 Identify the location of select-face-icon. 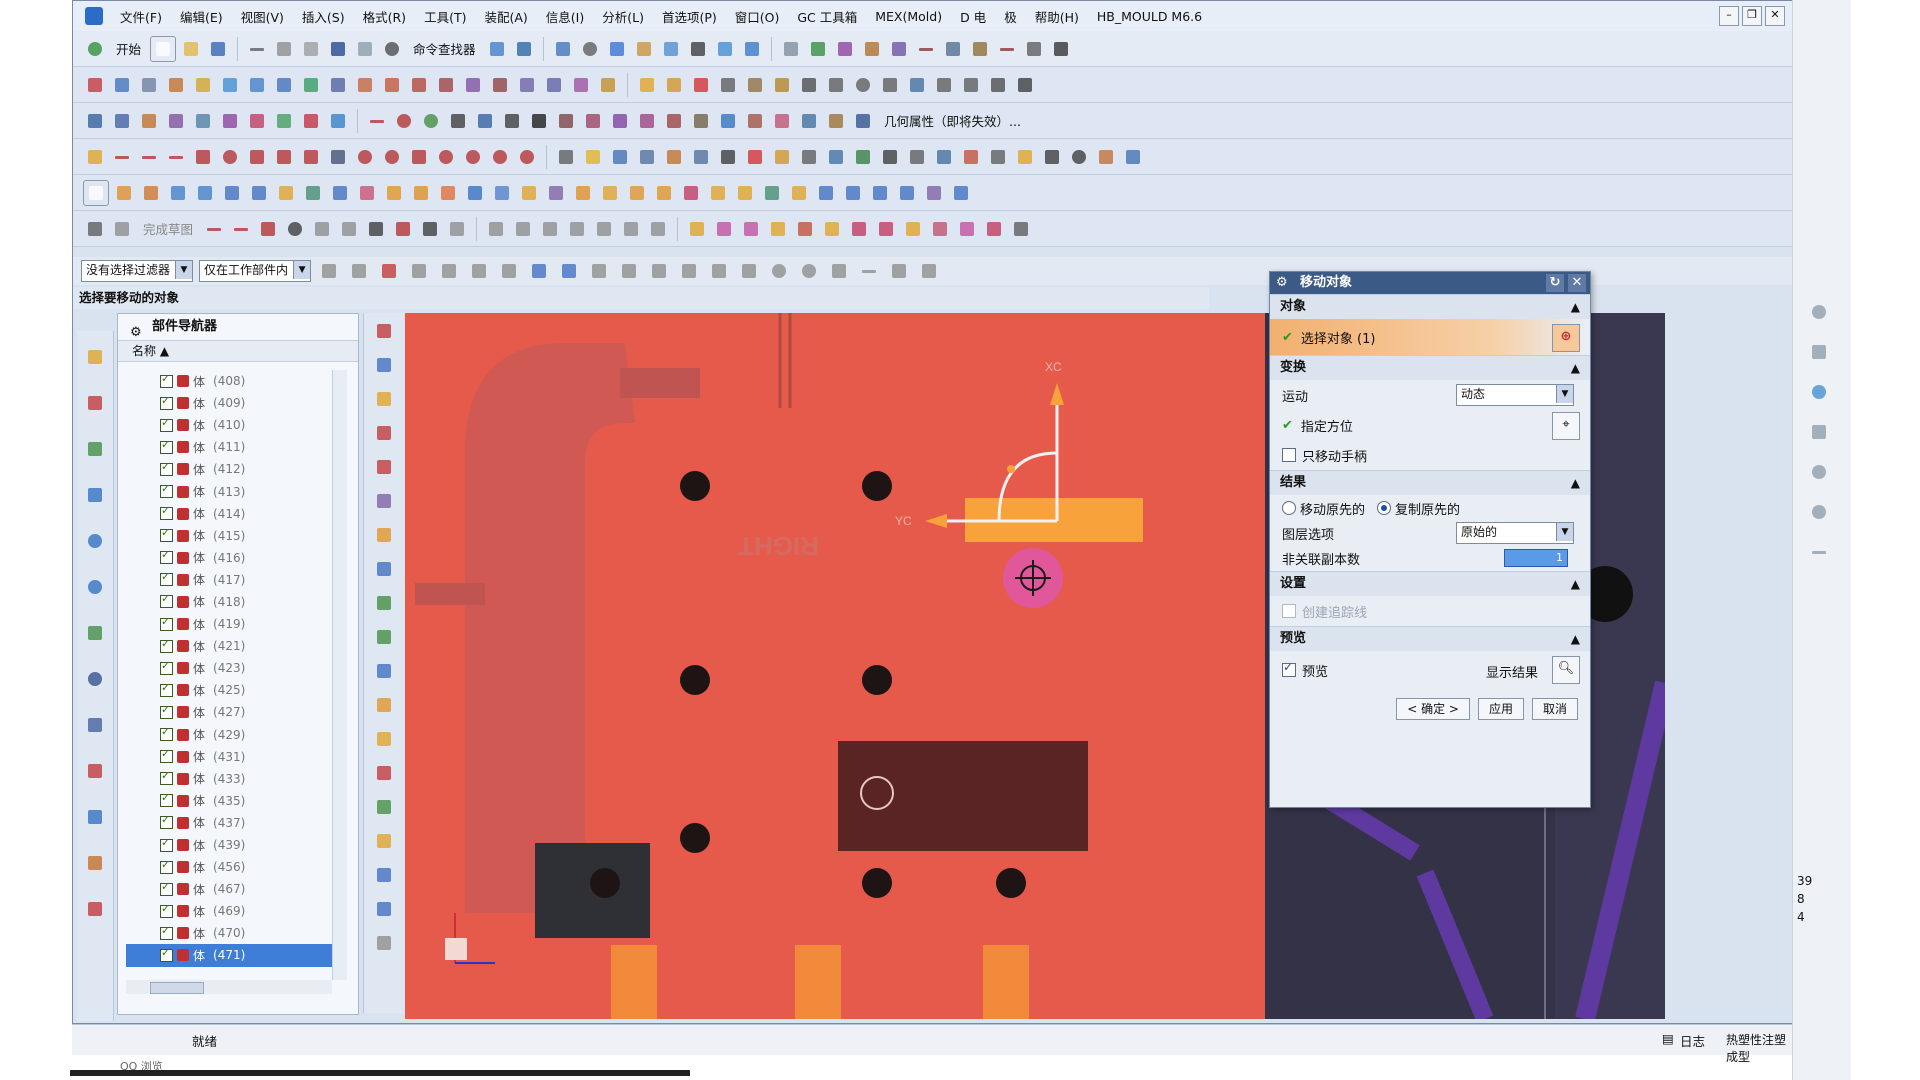
(449, 271).